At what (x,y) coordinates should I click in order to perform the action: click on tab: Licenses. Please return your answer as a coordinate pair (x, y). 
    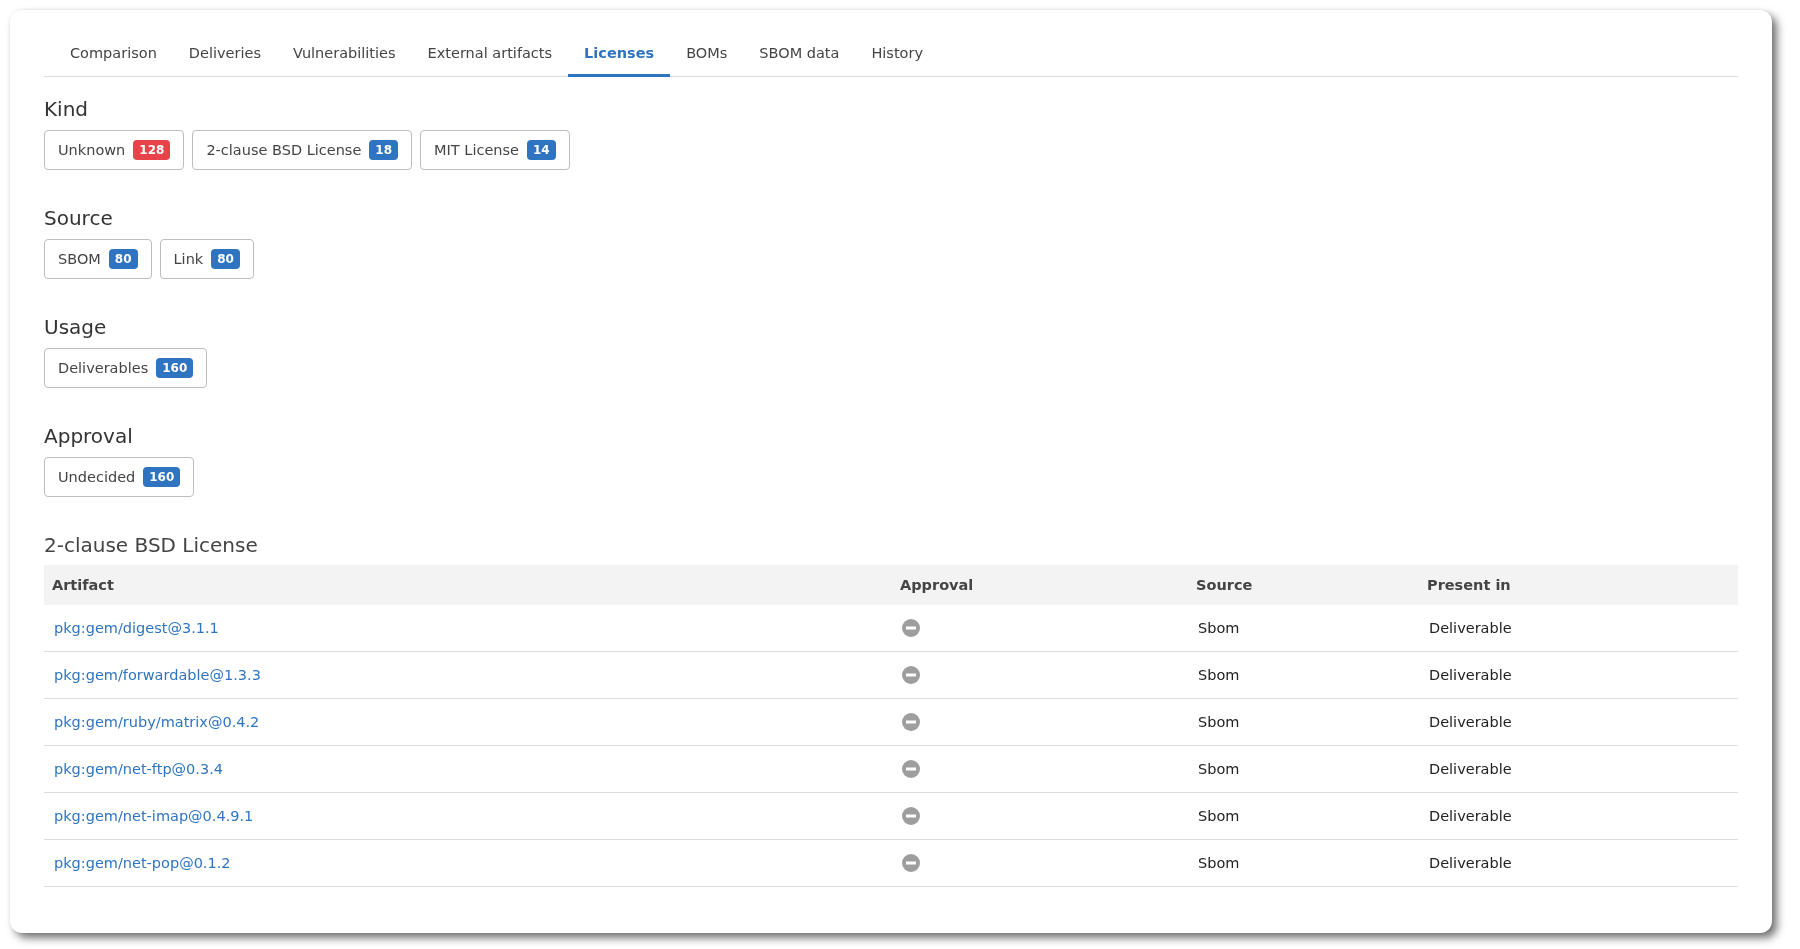
    Looking at the image, I should click on (619, 54).